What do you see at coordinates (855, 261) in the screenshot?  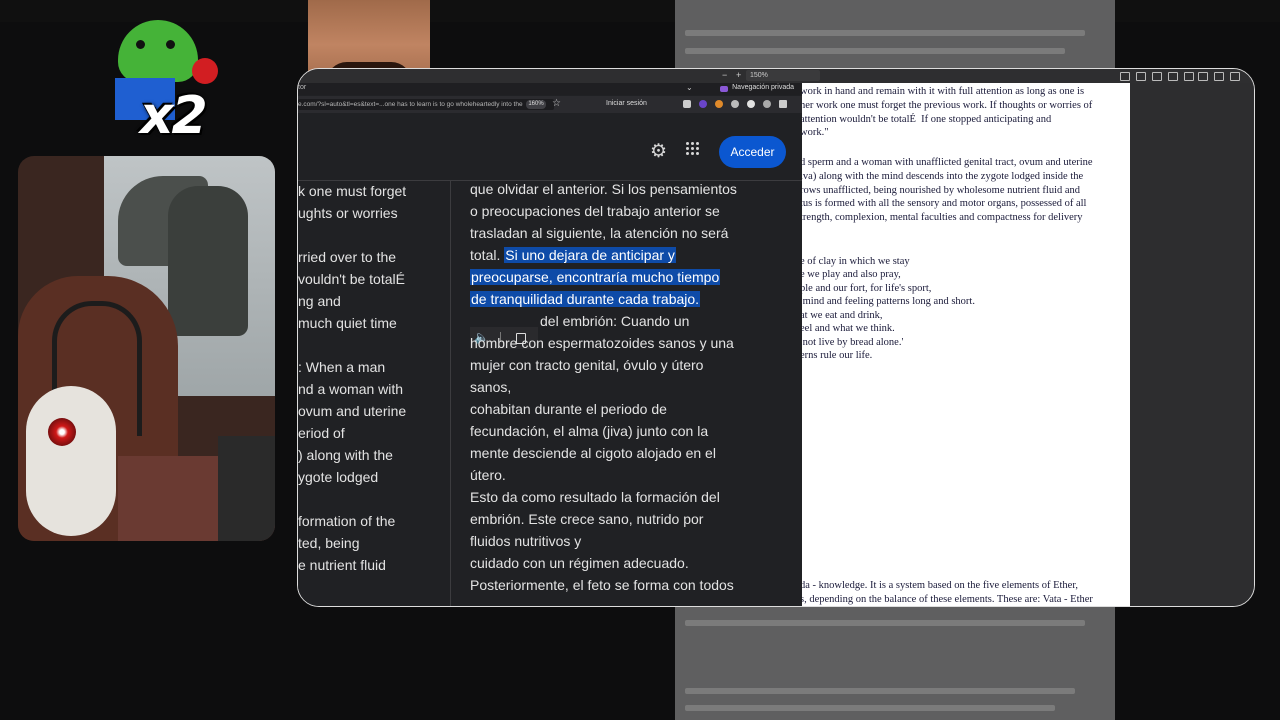 I see `pdf-line: e of clay in which we stay` at bounding box center [855, 261].